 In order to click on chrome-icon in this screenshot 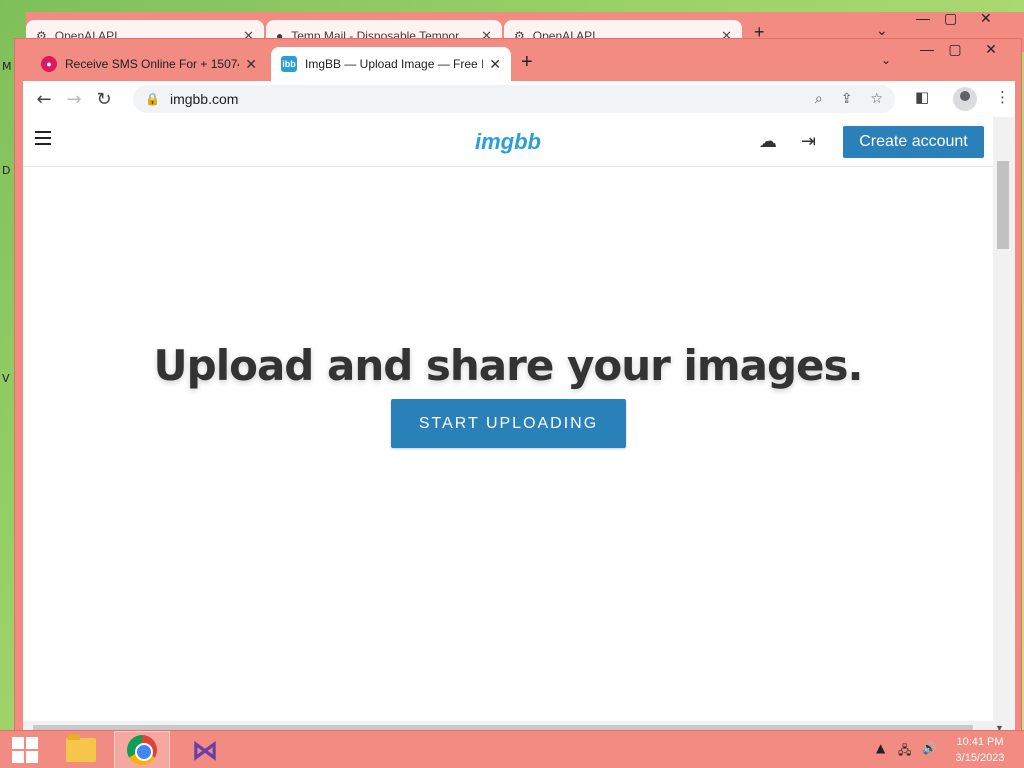, I will do `click(142, 750)`.